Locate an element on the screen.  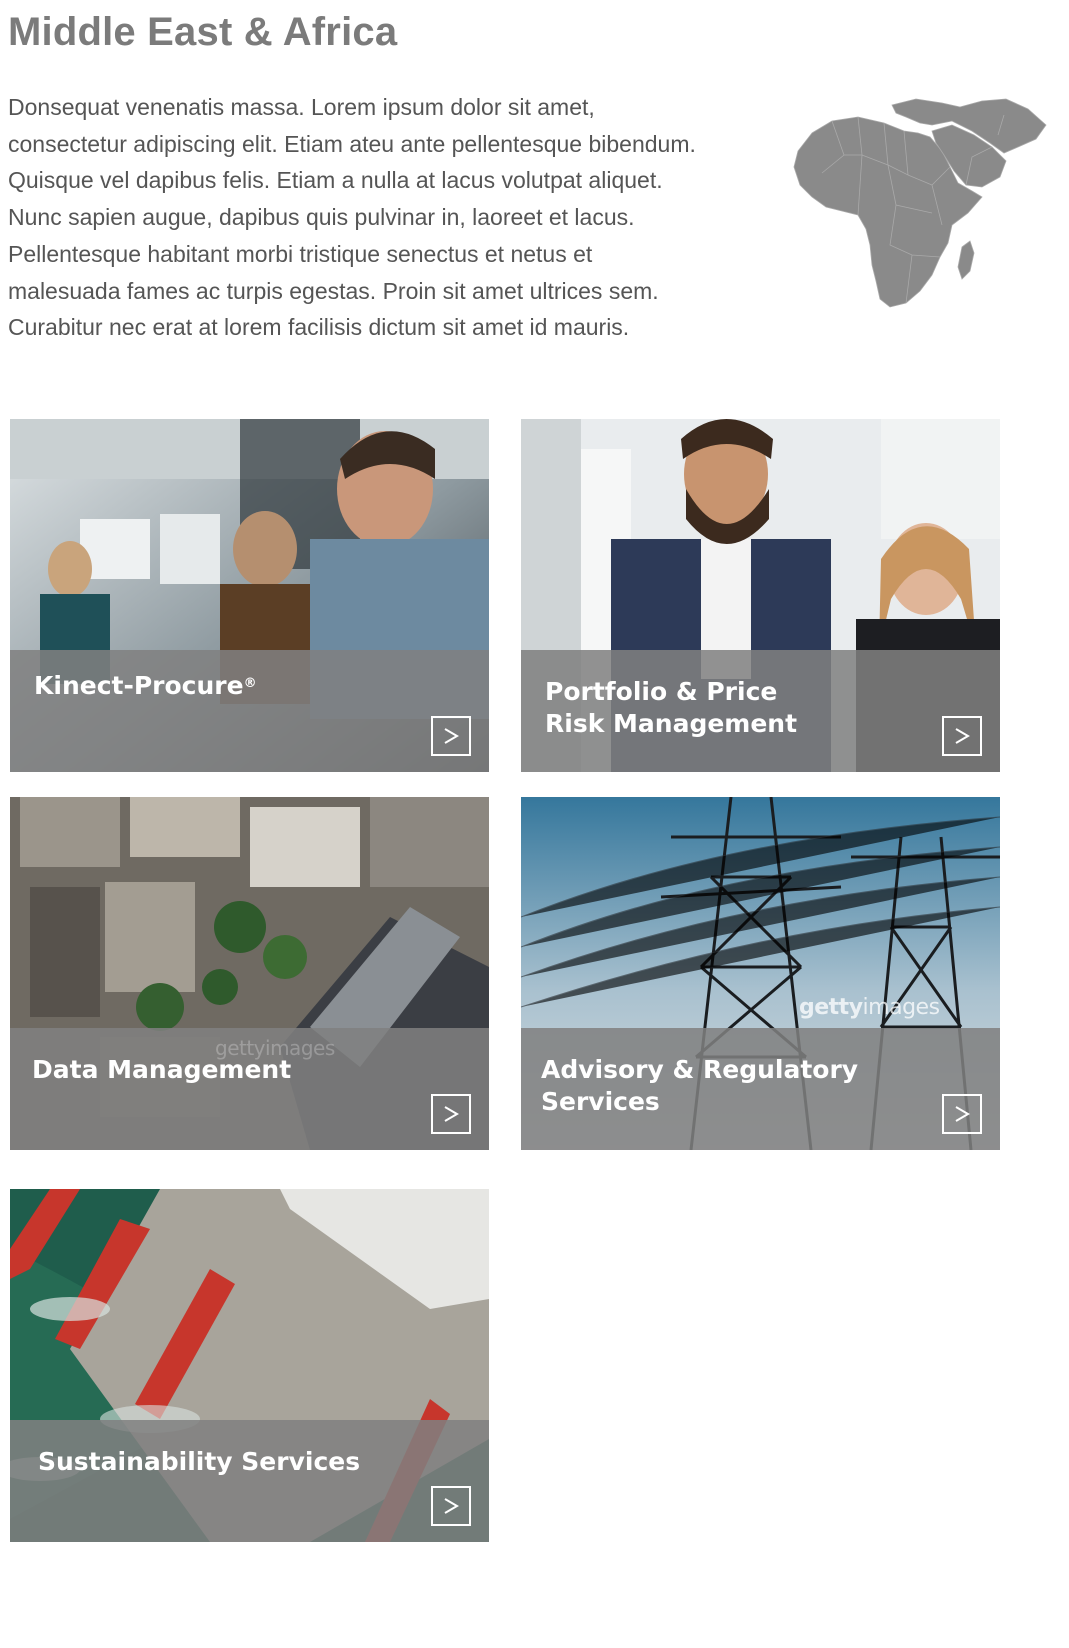
service-tile-kinect-procure: Kinect-Procure® is located at coordinates (249, 595).